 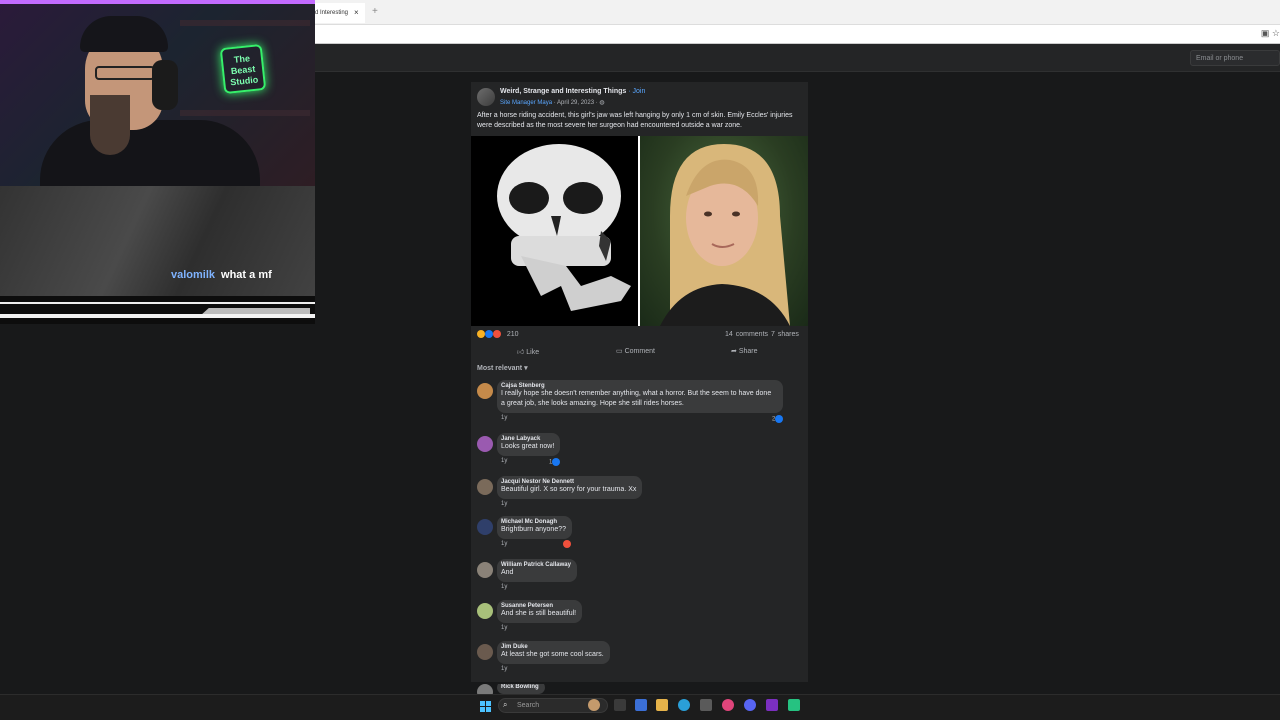 What do you see at coordinates (778, 419) in the screenshot?
I see `comment-reactions: 2` at bounding box center [778, 419].